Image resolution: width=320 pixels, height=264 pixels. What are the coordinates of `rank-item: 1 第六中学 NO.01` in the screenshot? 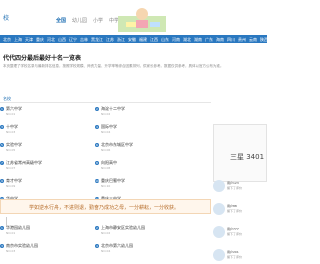 It's located at (45, 113).